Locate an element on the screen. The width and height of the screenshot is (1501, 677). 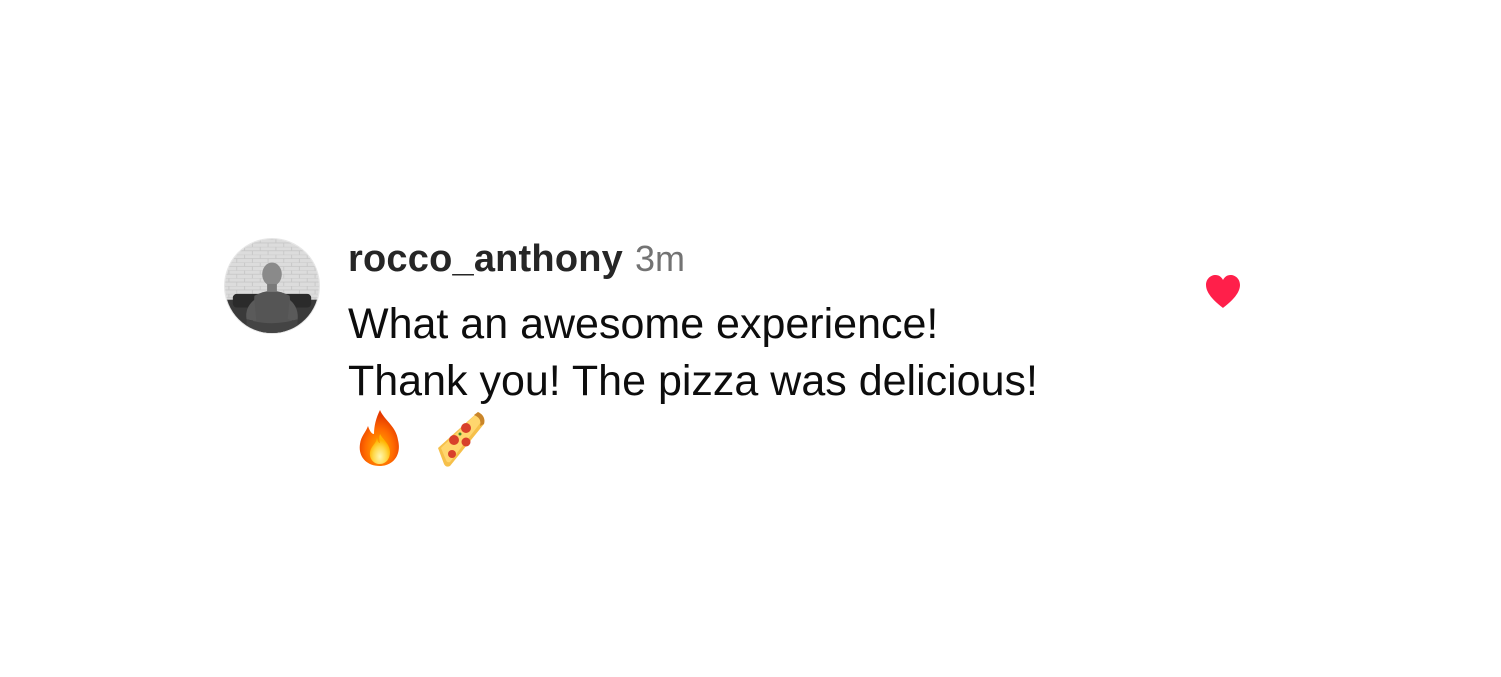
comment-text-line: What an awesome experience! is located at coordinates (643, 324).